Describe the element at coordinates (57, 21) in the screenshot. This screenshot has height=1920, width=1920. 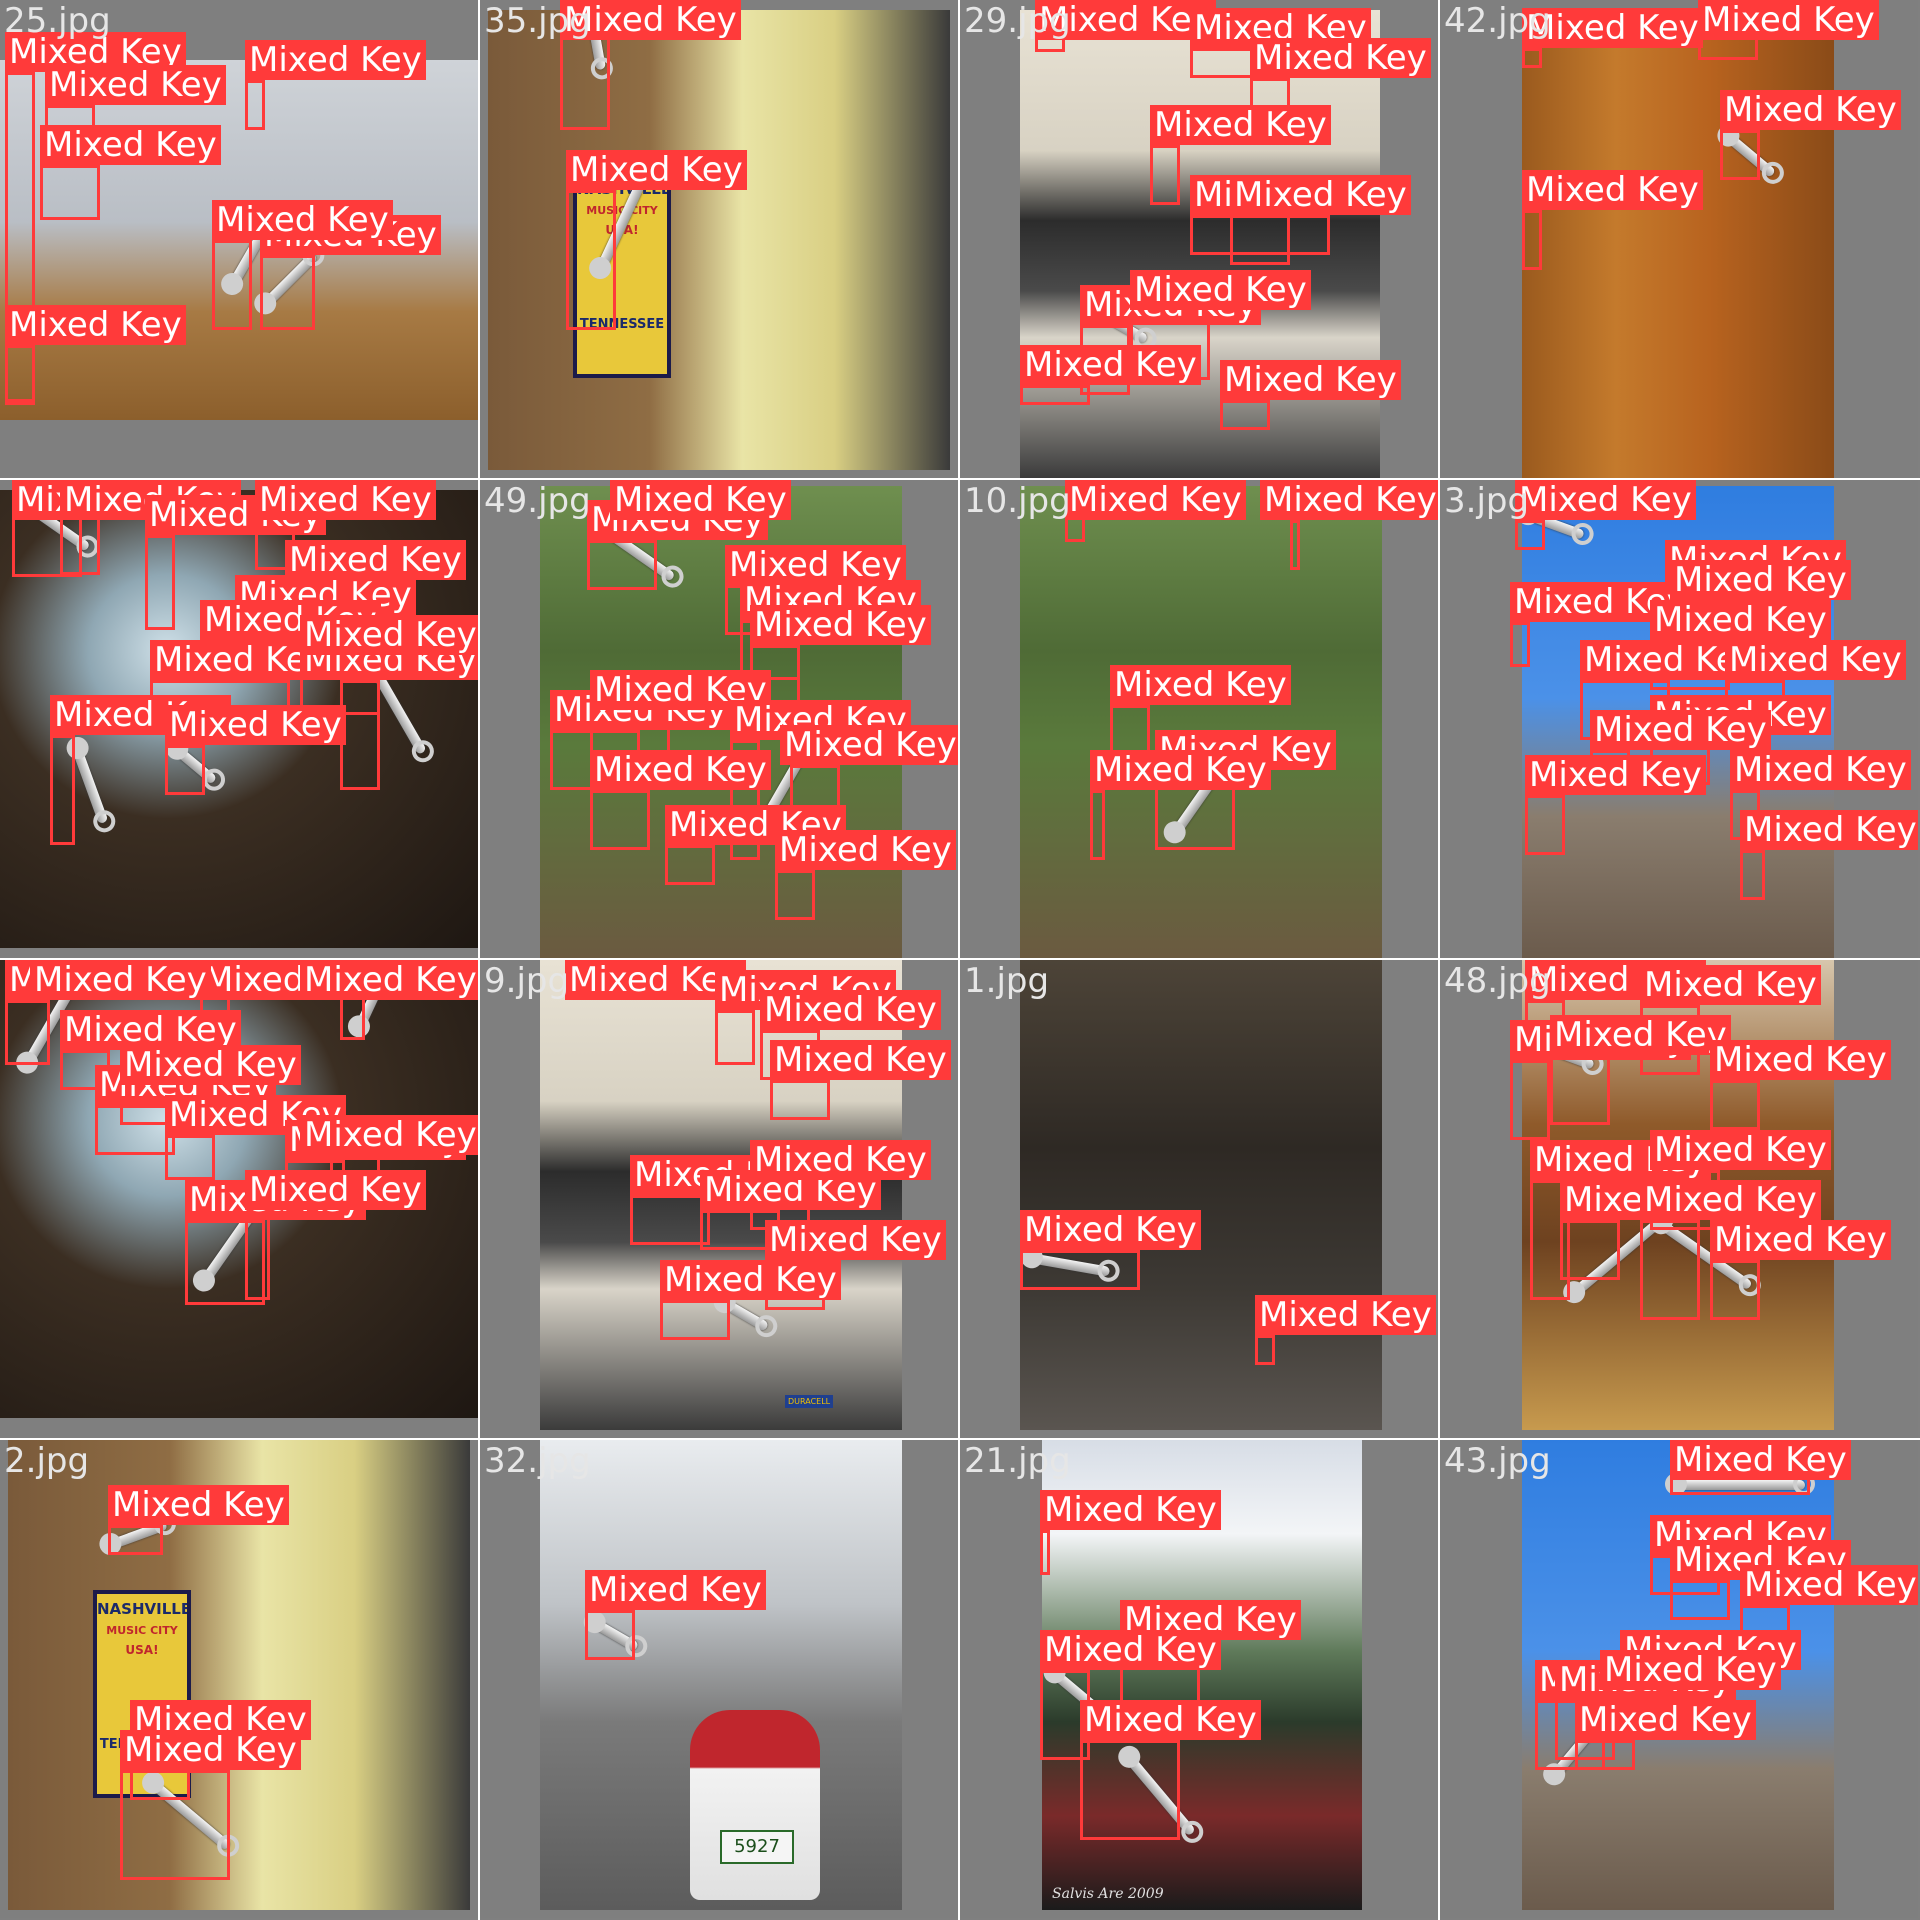
I see `image-filename: 25.jpg` at that location.